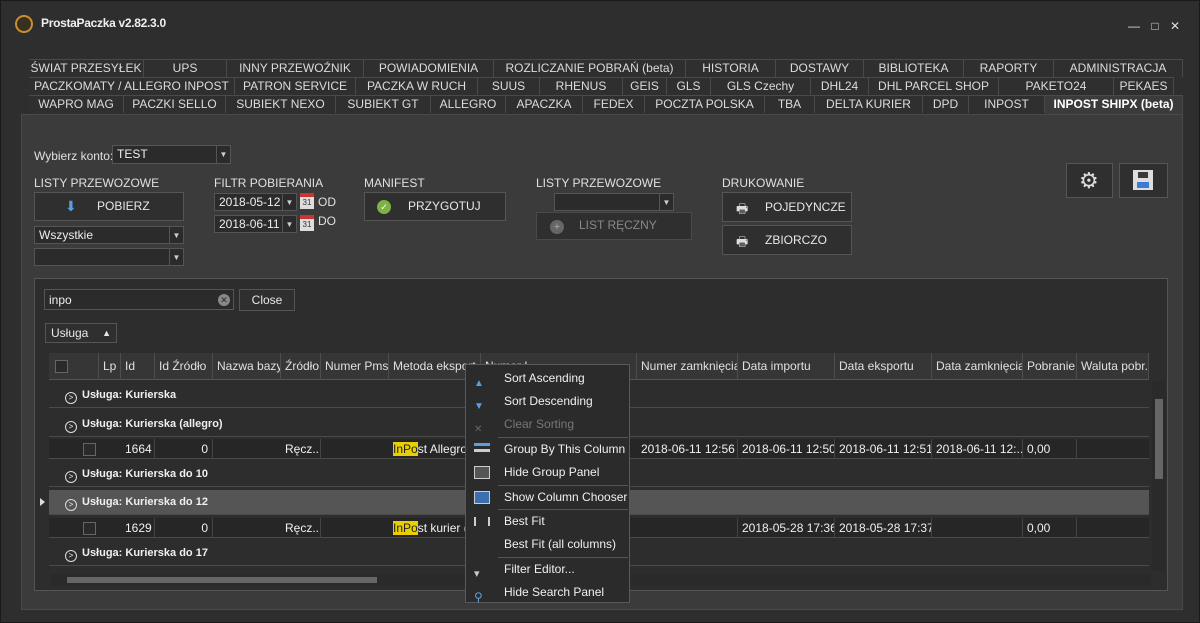 This screenshot has height=623, width=1200. Describe the element at coordinates (547, 472) in the screenshot. I see `menu-hide-group-panel: Hide Group Panel` at that location.